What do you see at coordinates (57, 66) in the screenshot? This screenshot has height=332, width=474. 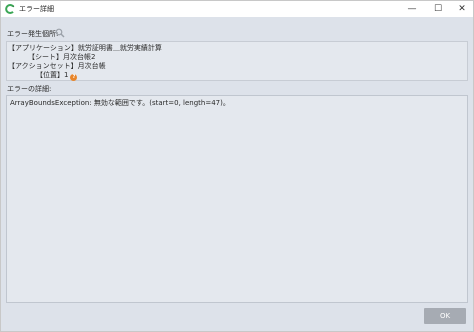 I see `location-action-set: 【アクションセット】月次台帳` at bounding box center [57, 66].